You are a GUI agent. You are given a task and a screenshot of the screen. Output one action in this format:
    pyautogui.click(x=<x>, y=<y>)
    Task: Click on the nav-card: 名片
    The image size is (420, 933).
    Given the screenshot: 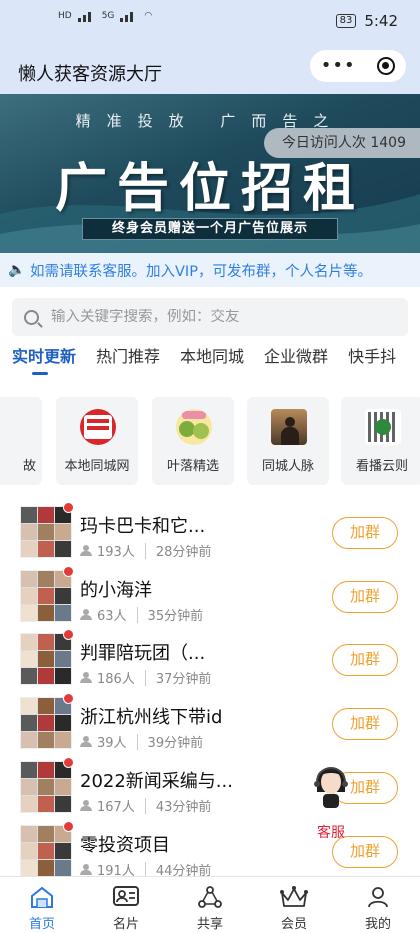 What is the action you would take?
    pyautogui.click(x=126, y=905)
    